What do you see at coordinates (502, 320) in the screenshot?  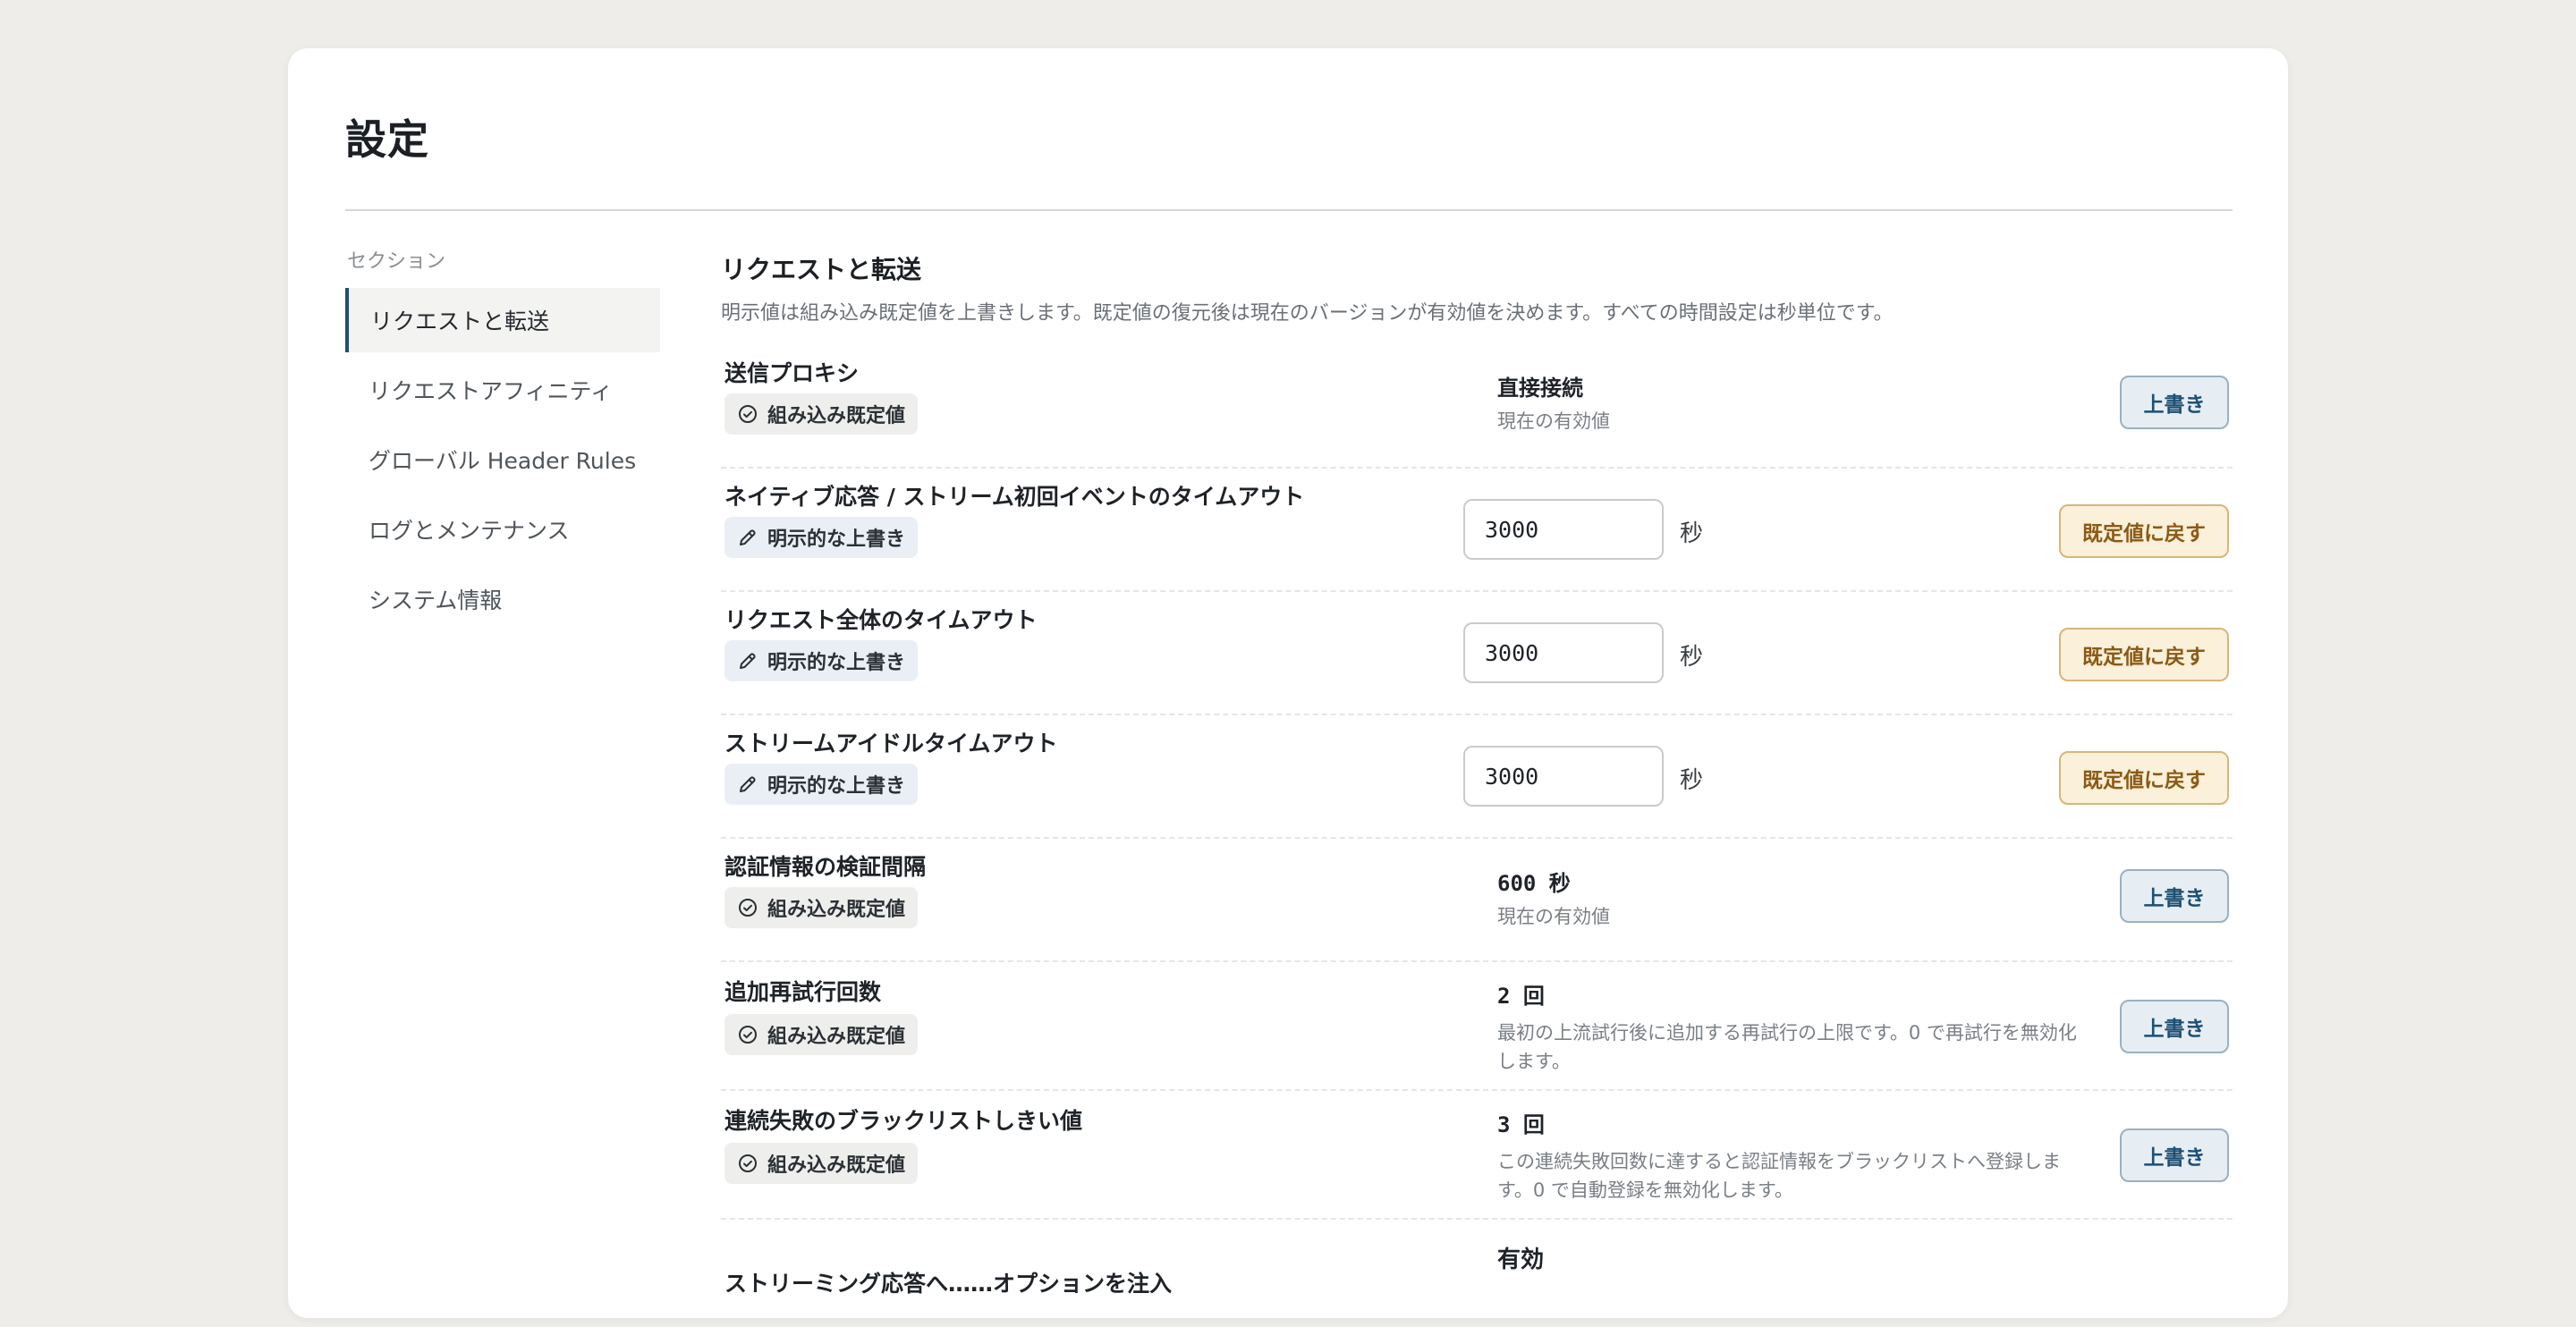 I see `nav-item-request-forwarding: リクエストと転送` at bounding box center [502, 320].